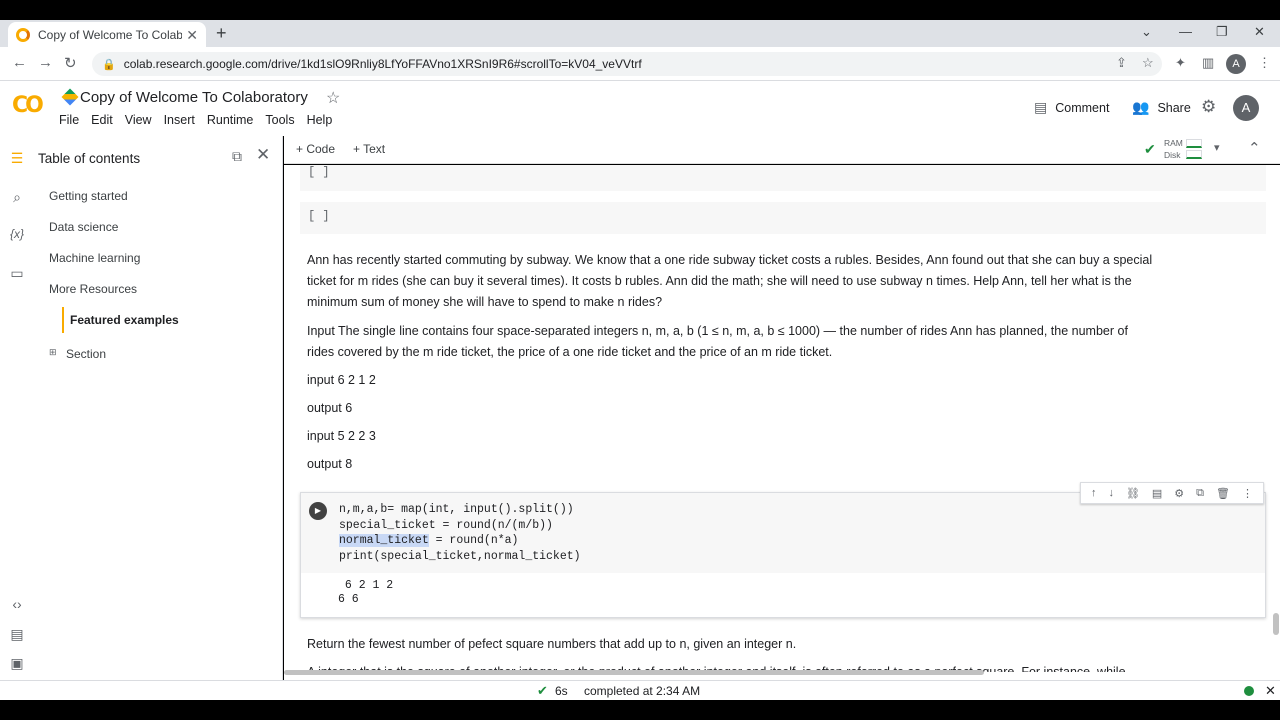 This screenshot has height=720, width=1280. What do you see at coordinates (1150, 149) in the screenshot?
I see `connected-check-icon: ✔` at bounding box center [1150, 149].